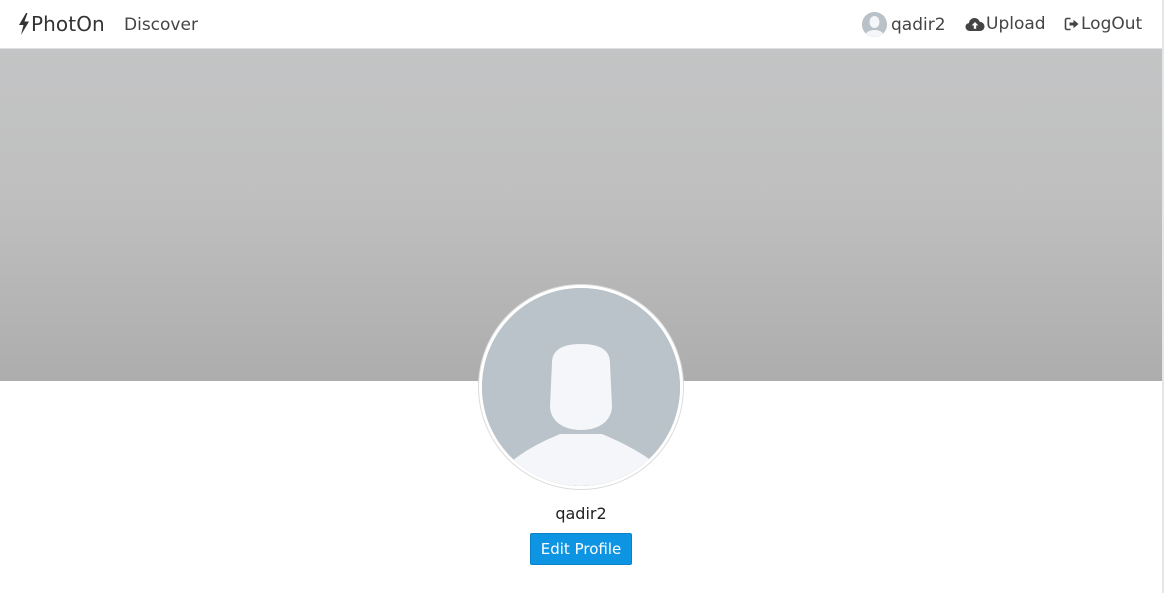 This screenshot has height=593, width=1164. I want to click on nav-upload-label: Upload, so click(1016, 24).